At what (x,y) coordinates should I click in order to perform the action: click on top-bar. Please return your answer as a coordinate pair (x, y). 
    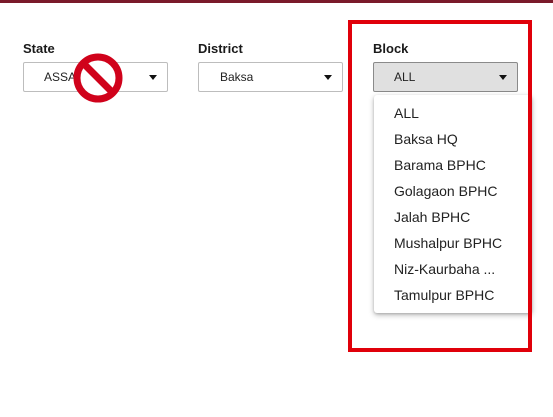
    Looking at the image, I should click on (276, 1).